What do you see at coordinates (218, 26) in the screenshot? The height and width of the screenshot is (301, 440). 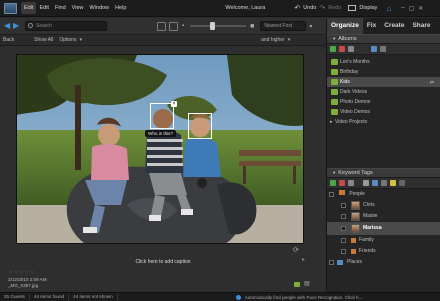 I see `thumbnail-zoom-slider` at bounding box center [218, 26].